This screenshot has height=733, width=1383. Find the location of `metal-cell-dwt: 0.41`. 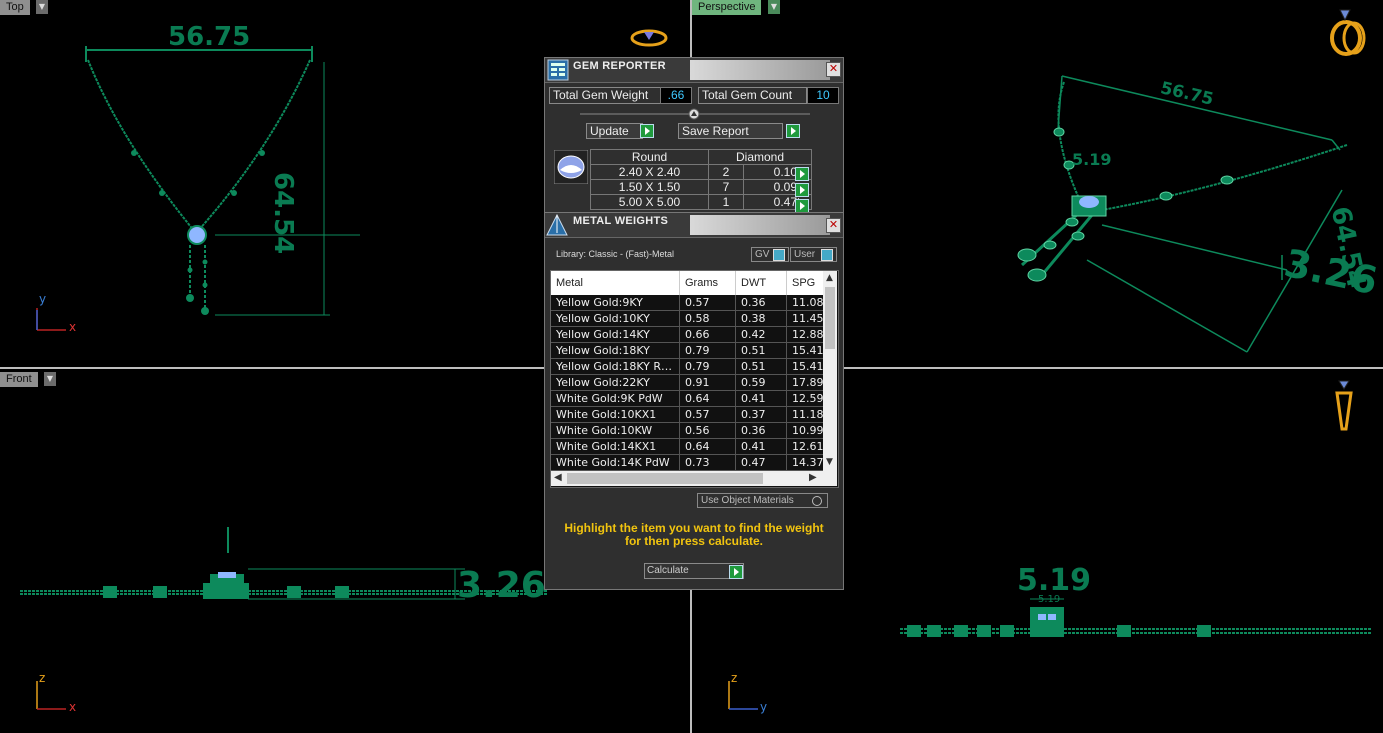

metal-cell-dwt: 0.41 is located at coordinates (761, 399).